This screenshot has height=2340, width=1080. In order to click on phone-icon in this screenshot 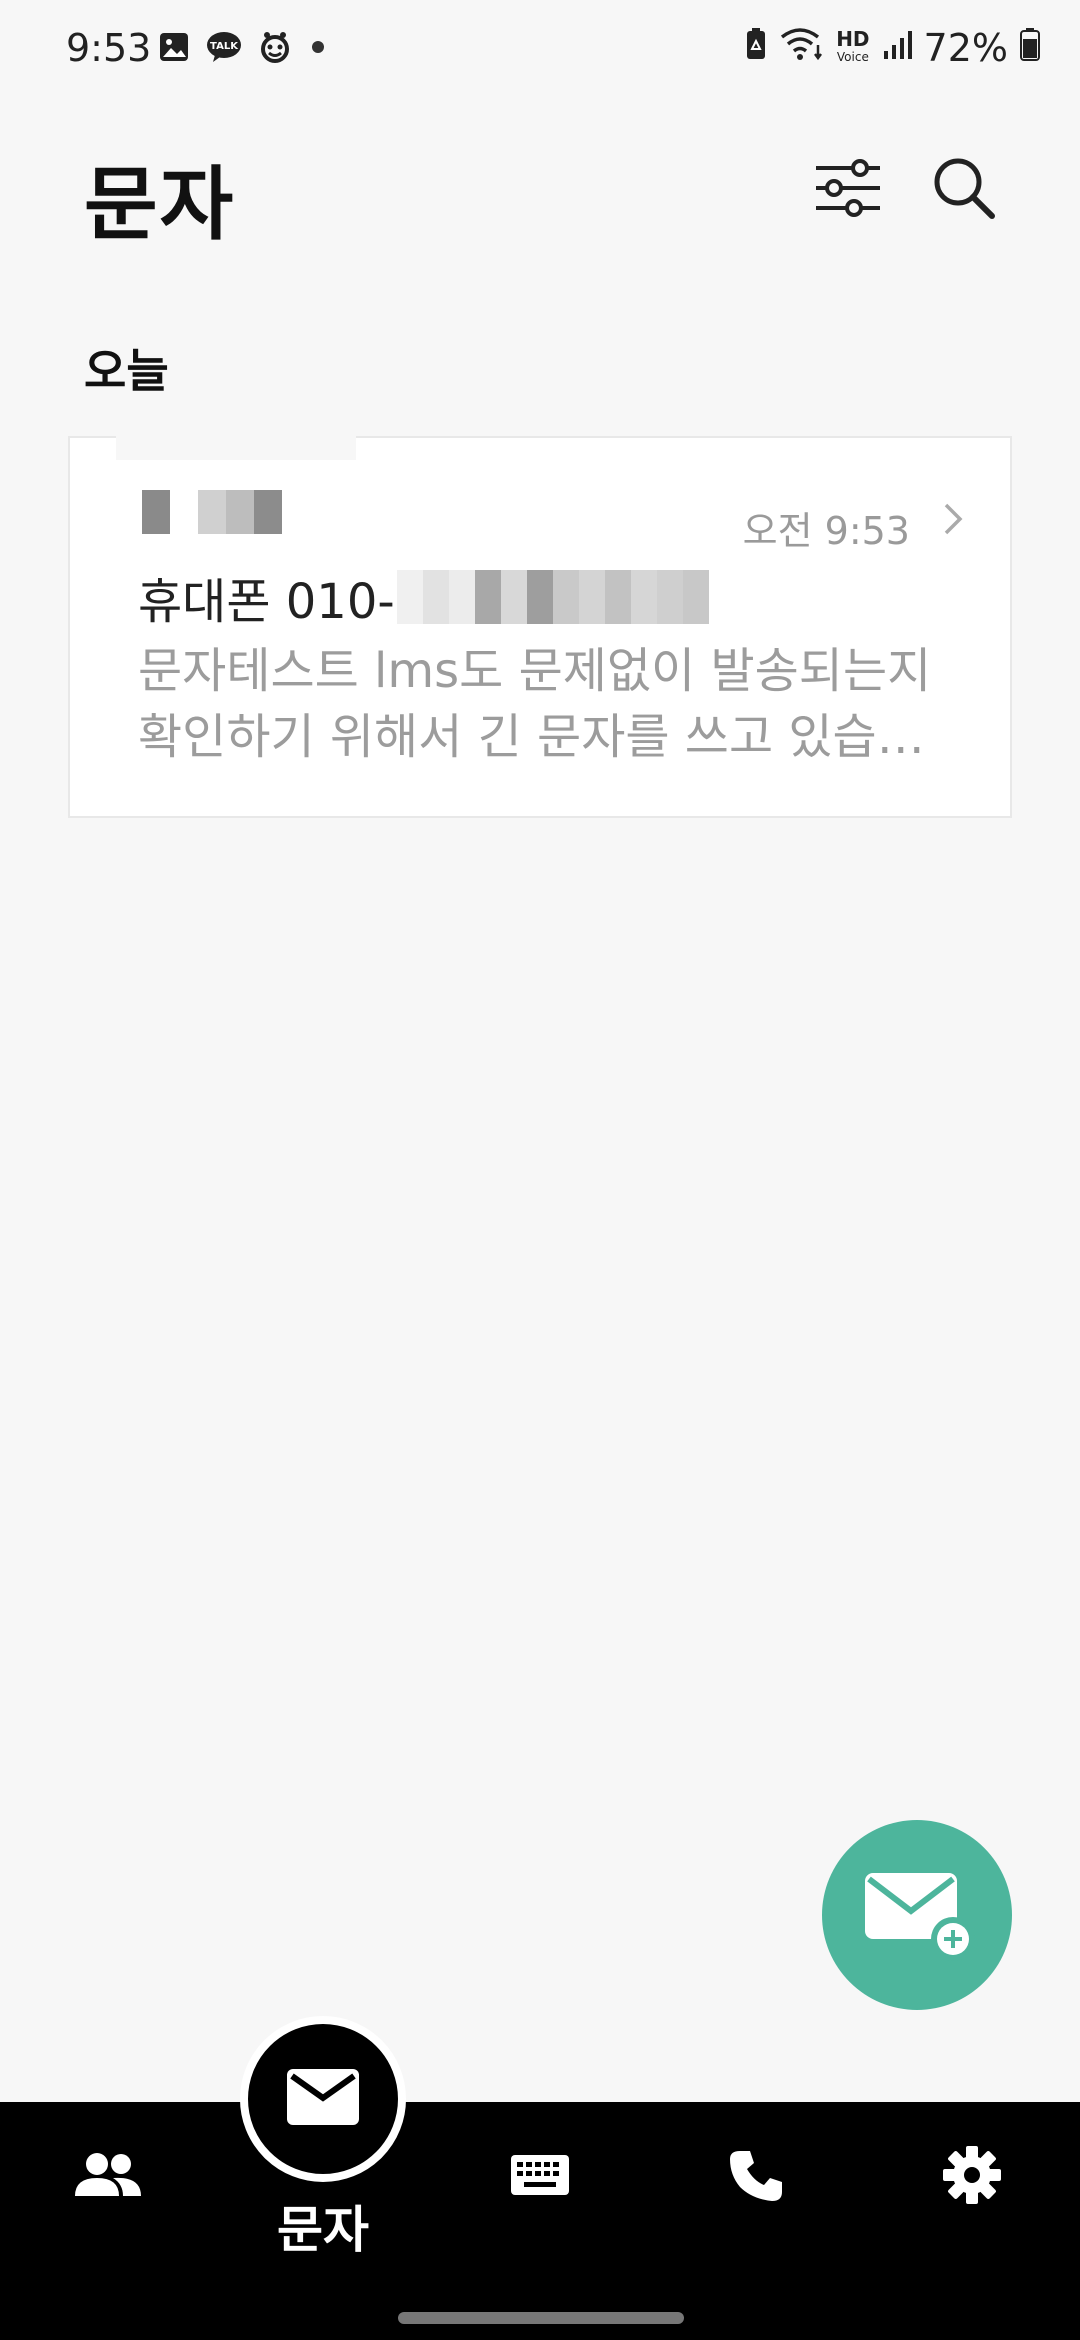, I will do `click(756, 2177)`.